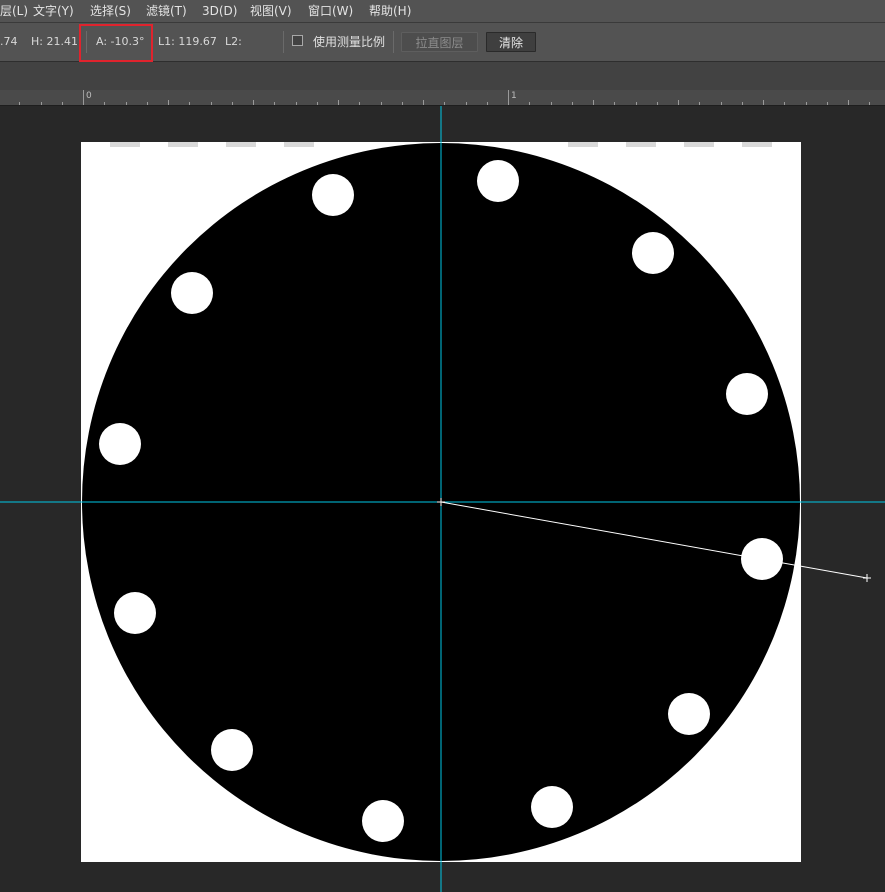 This screenshot has height=892, width=885. Describe the element at coordinates (187, 41) in the screenshot. I see `length1-readout: L1: 119.67` at that location.